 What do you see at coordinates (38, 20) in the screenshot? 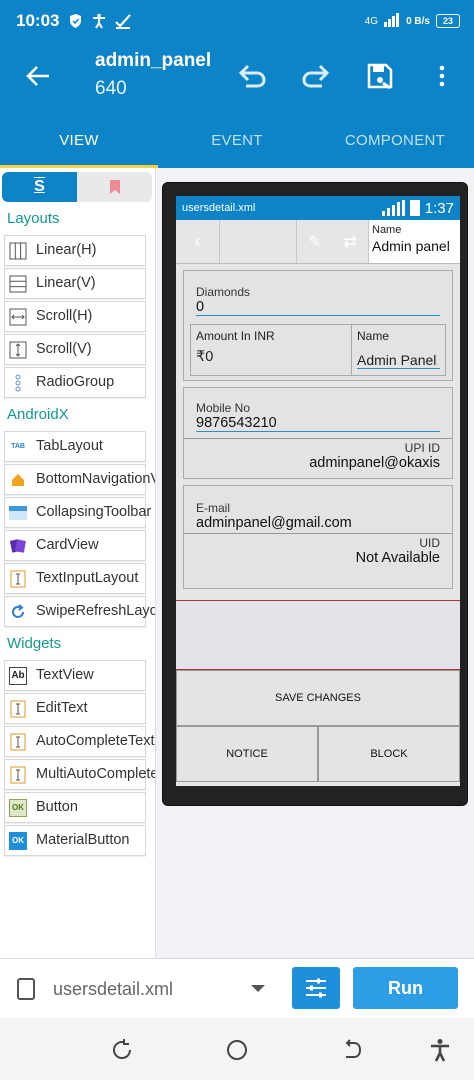
I see `status-time: 10:03` at bounding box center [38, 20].